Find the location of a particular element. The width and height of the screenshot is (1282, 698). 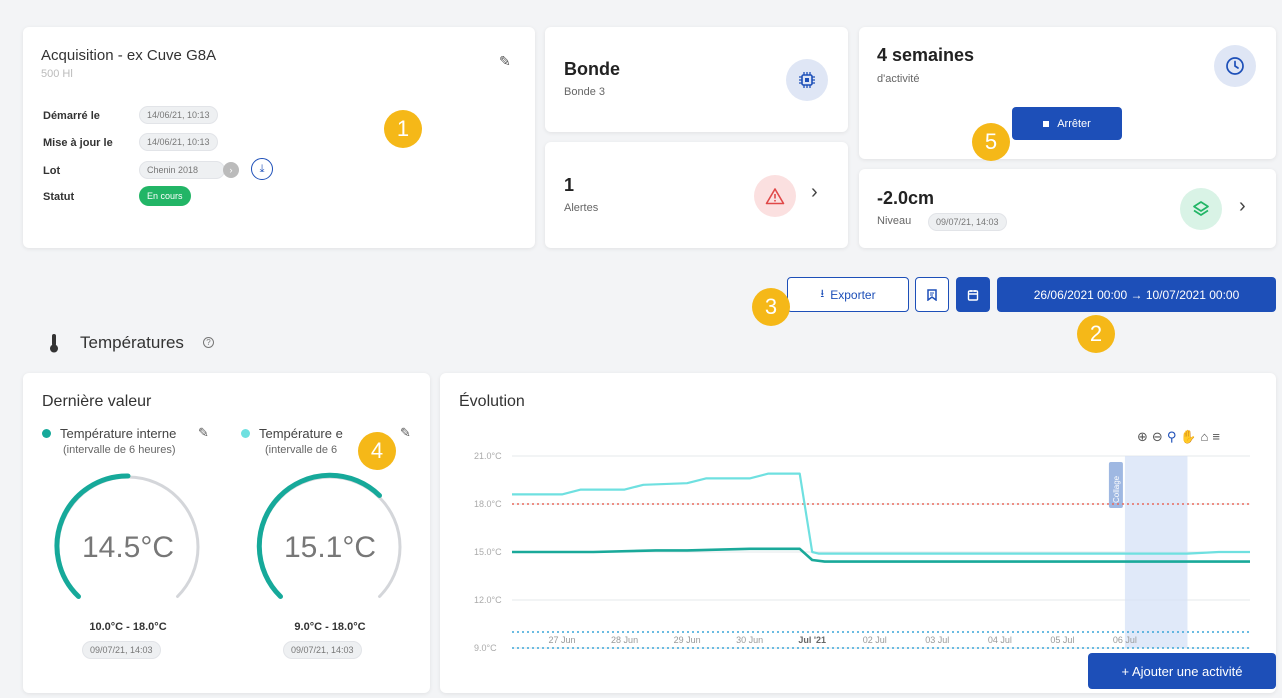

niveau-label: Niveau is located at coordinates (894, 221).